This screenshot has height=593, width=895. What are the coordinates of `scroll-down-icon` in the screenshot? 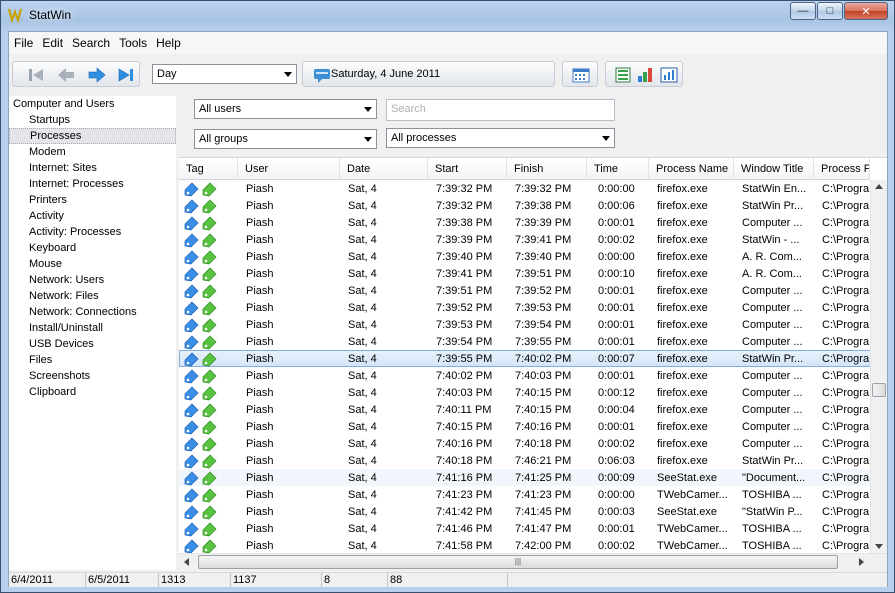 It's located at (879, 546).